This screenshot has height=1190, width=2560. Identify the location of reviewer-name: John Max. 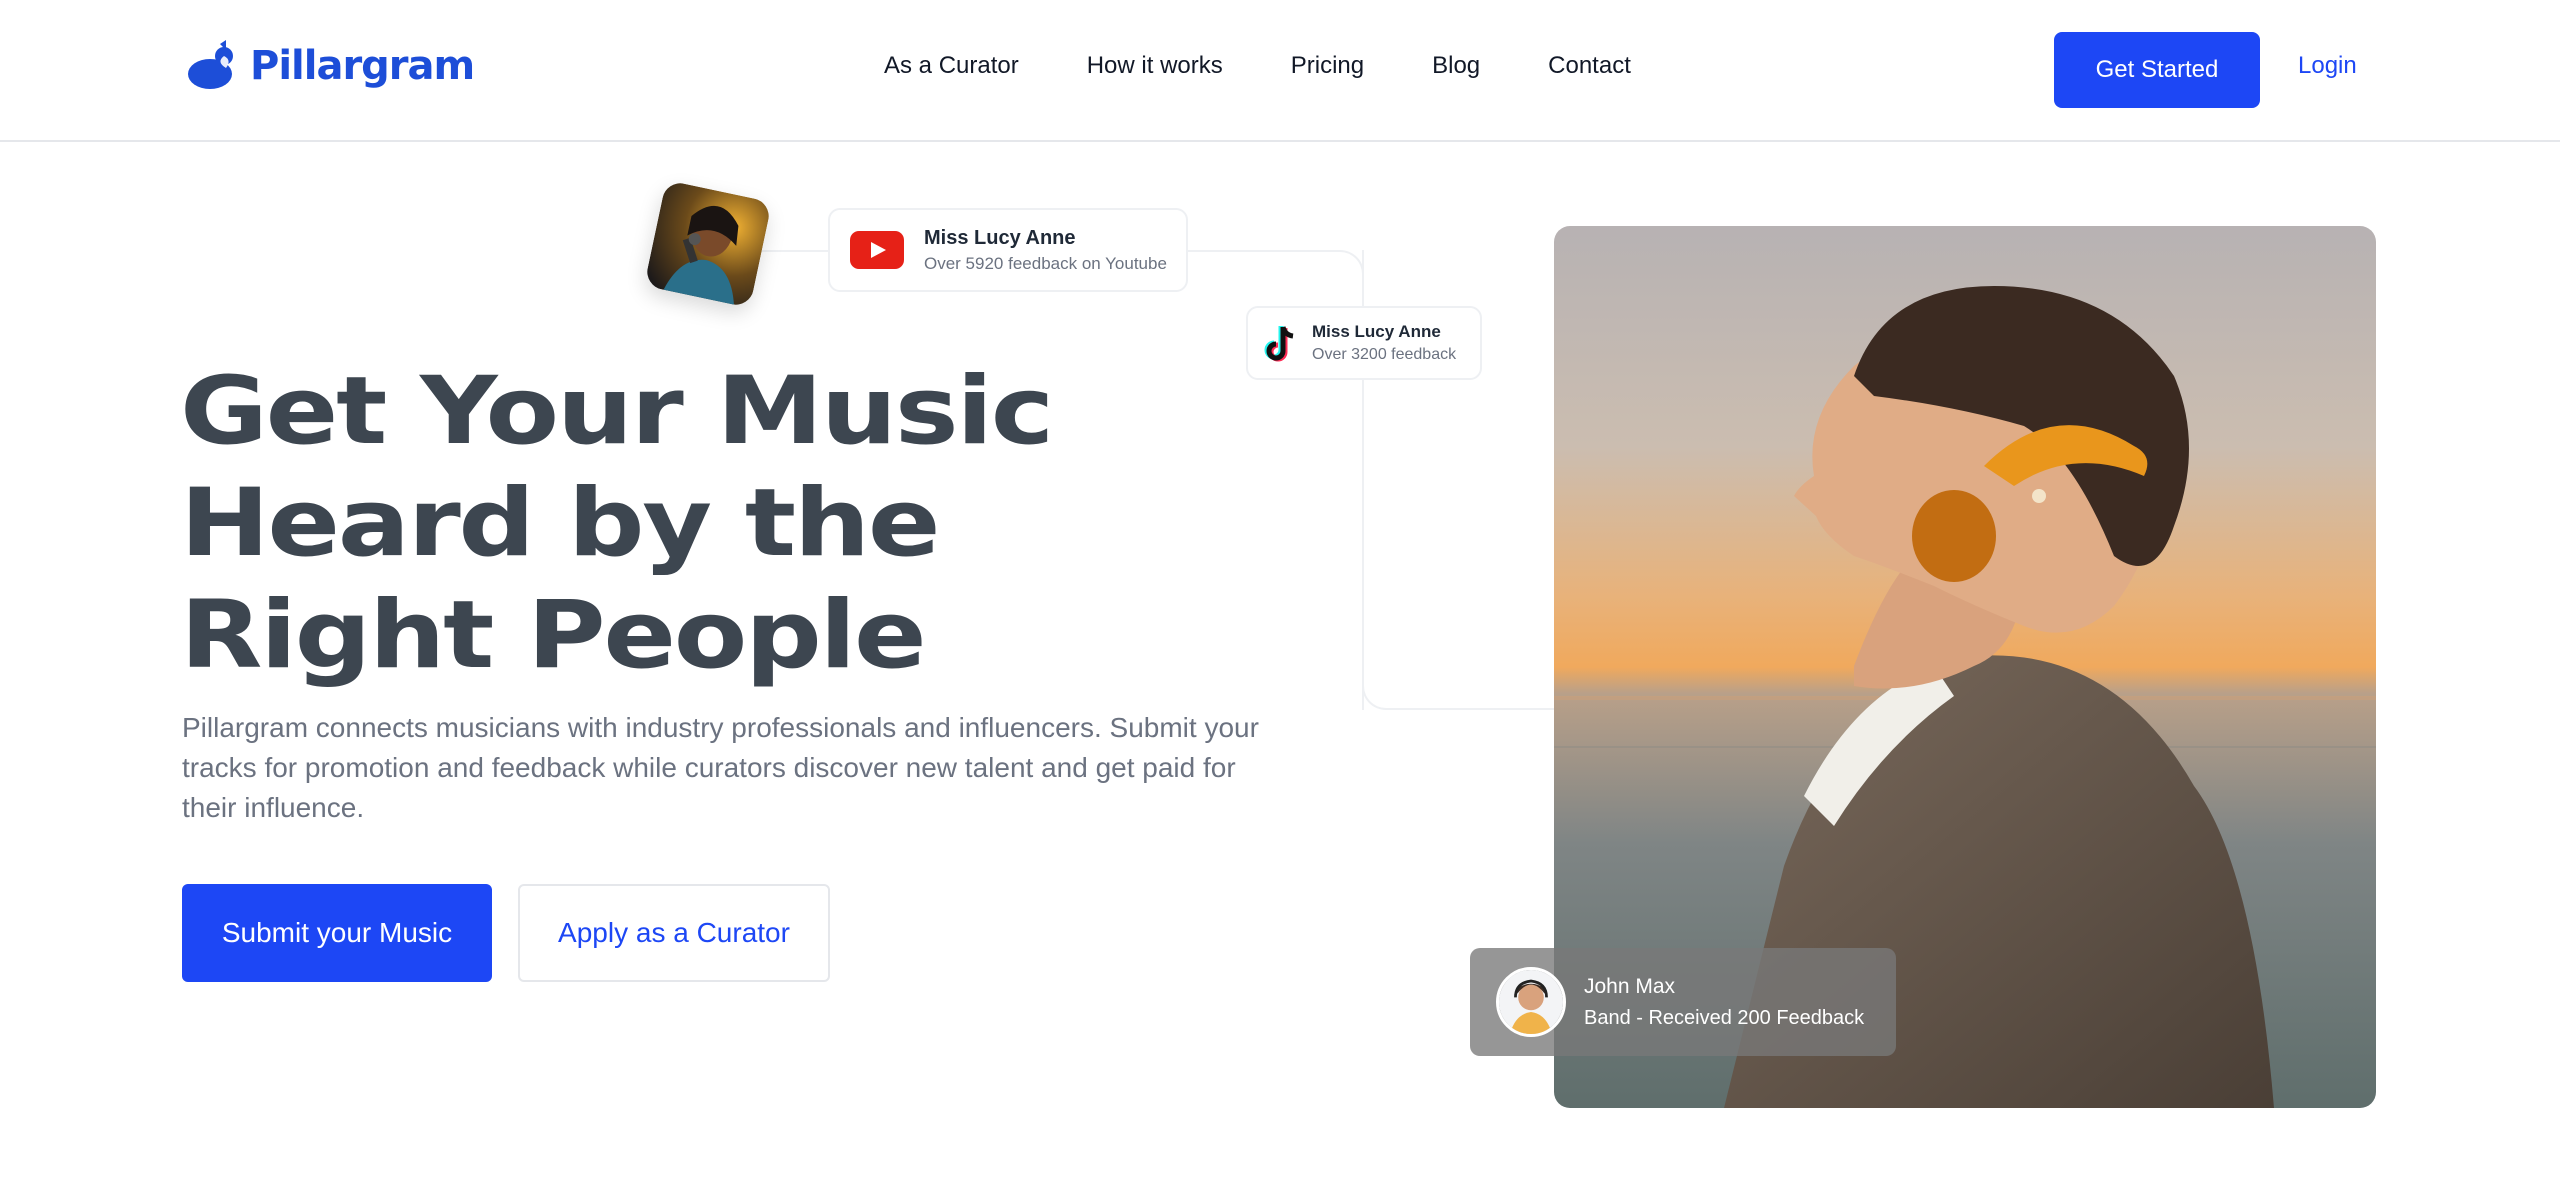
(1630, 986).